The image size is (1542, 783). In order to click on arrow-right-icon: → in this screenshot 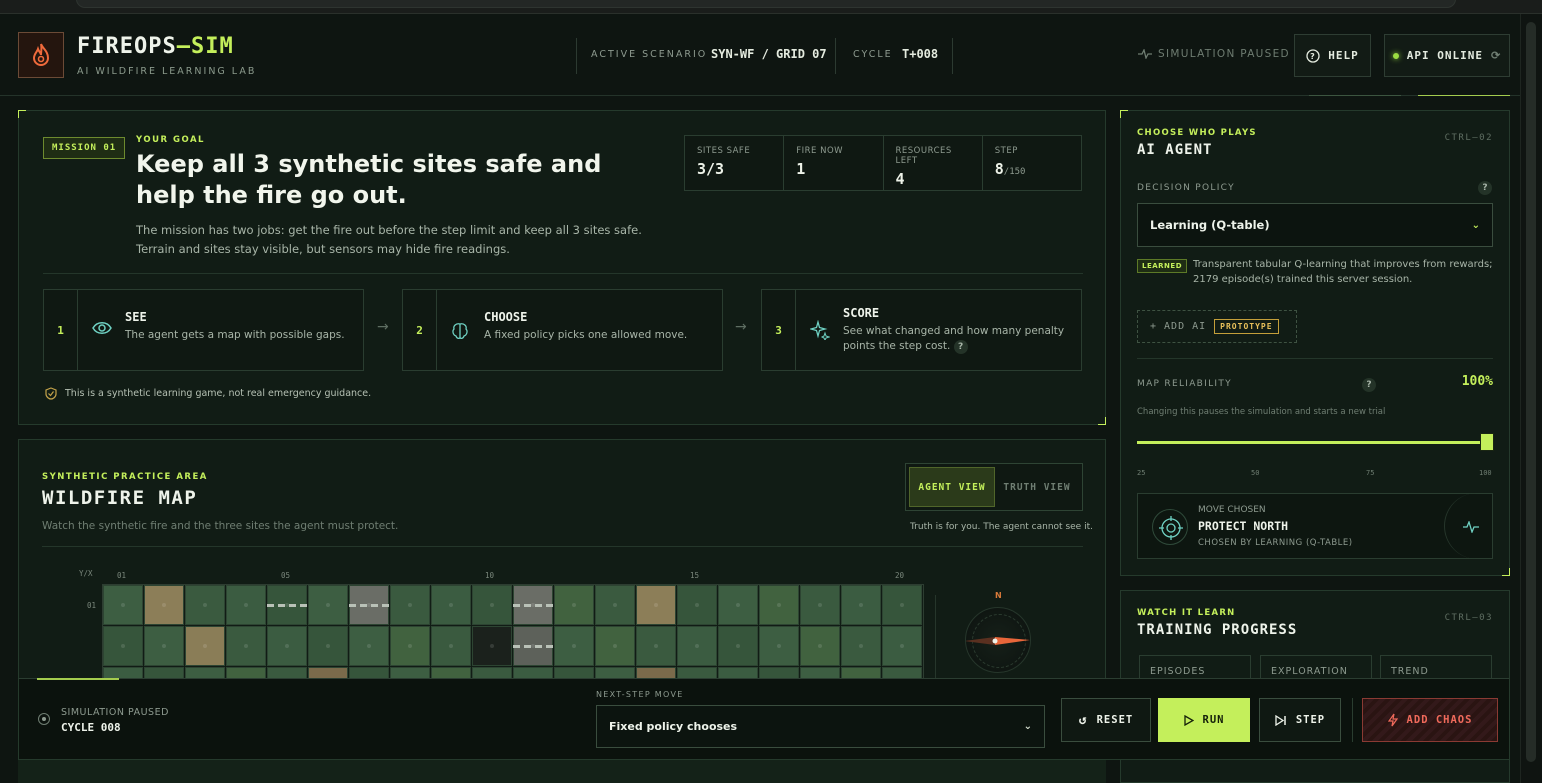, I will do `click(741, 327)`.